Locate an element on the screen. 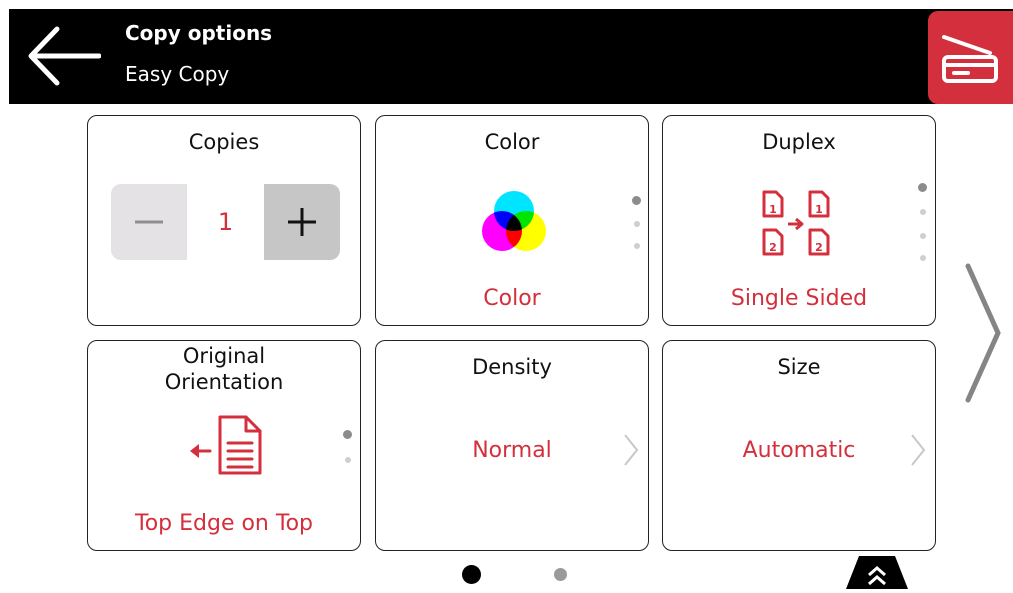  tile-size-value: Automatic is located at coordinates (799, 450).